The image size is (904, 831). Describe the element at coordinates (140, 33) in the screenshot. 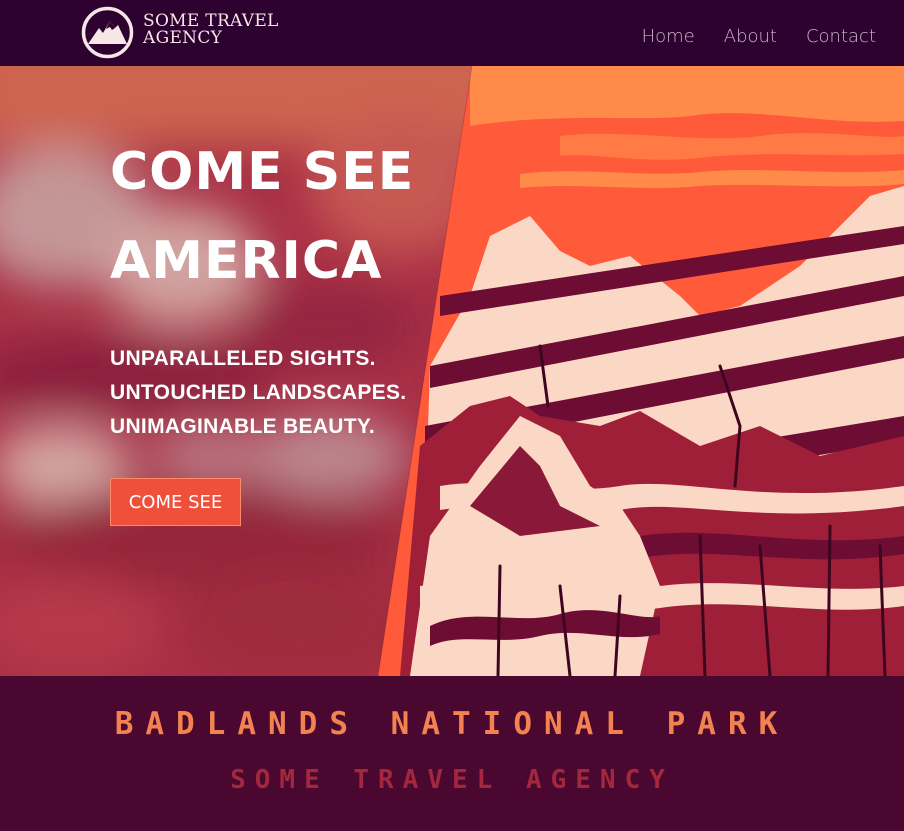

I see `logo-link: SOME TRAVEL AGENCY` at that location.